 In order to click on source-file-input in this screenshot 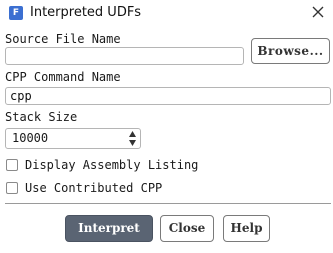, I will do `click(124, 56)`.